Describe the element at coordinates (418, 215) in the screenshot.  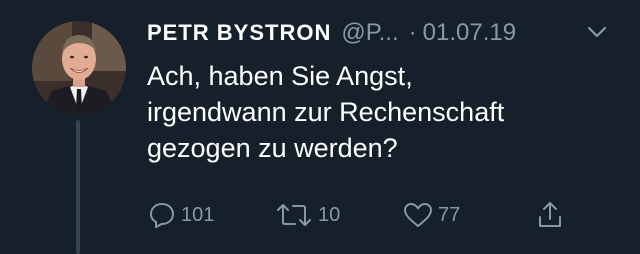
I see `heart-icon` at that location.